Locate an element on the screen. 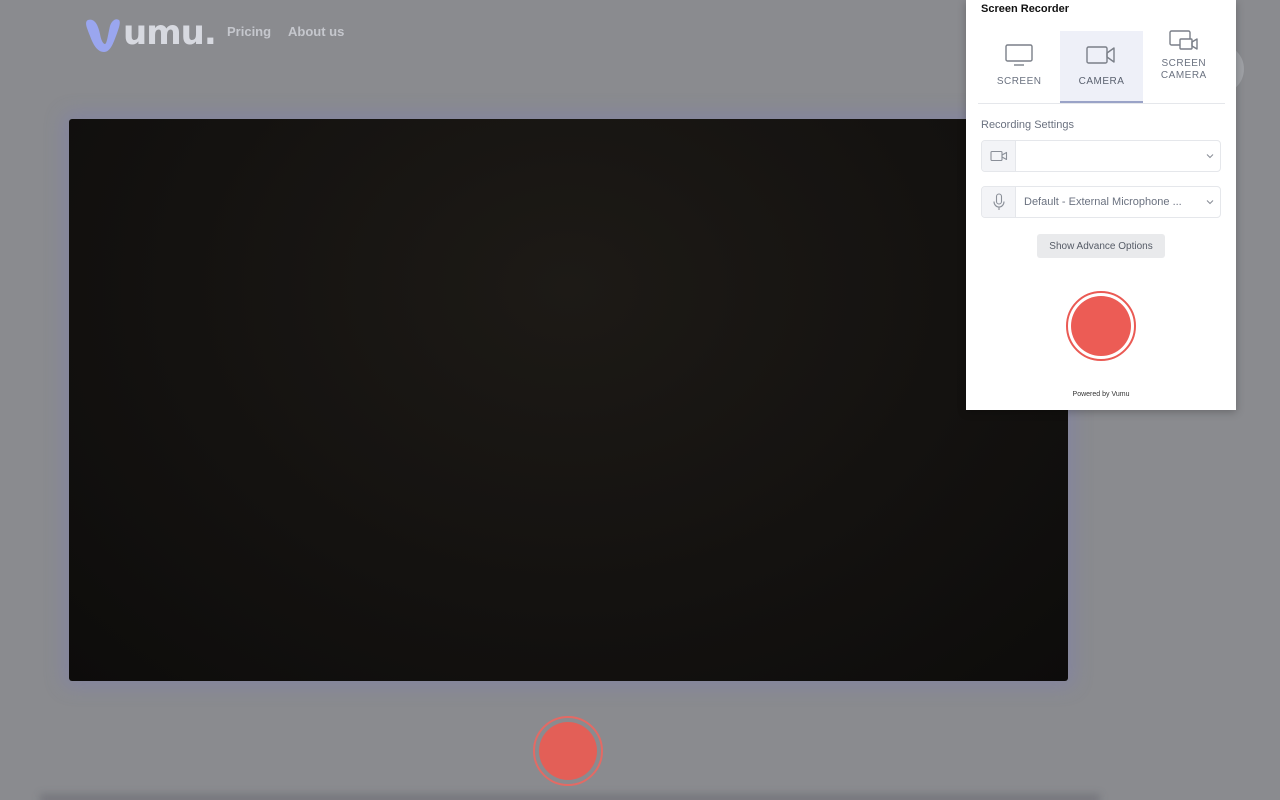  tab-screen-camera-label: SCREEN CAMERA is located at coordinates (1184, 70).